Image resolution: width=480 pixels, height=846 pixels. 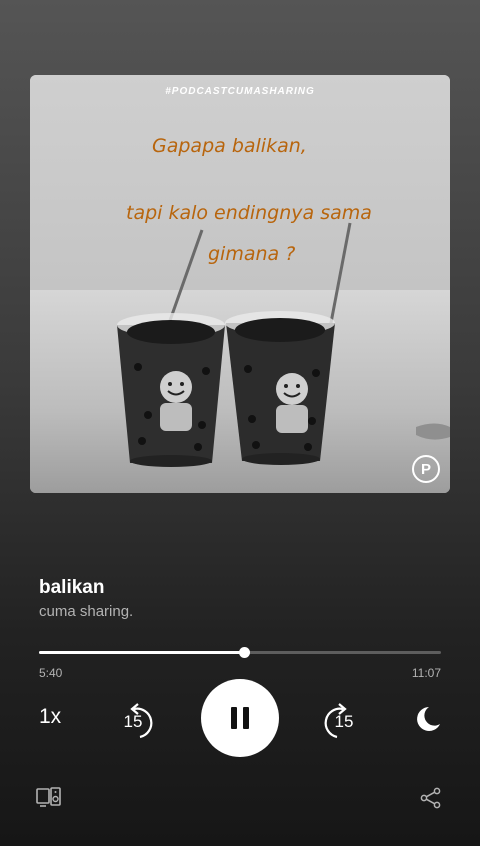 I want to click on artwork-caption-line: Gapapa balikan,, so click(x=229, y=146).